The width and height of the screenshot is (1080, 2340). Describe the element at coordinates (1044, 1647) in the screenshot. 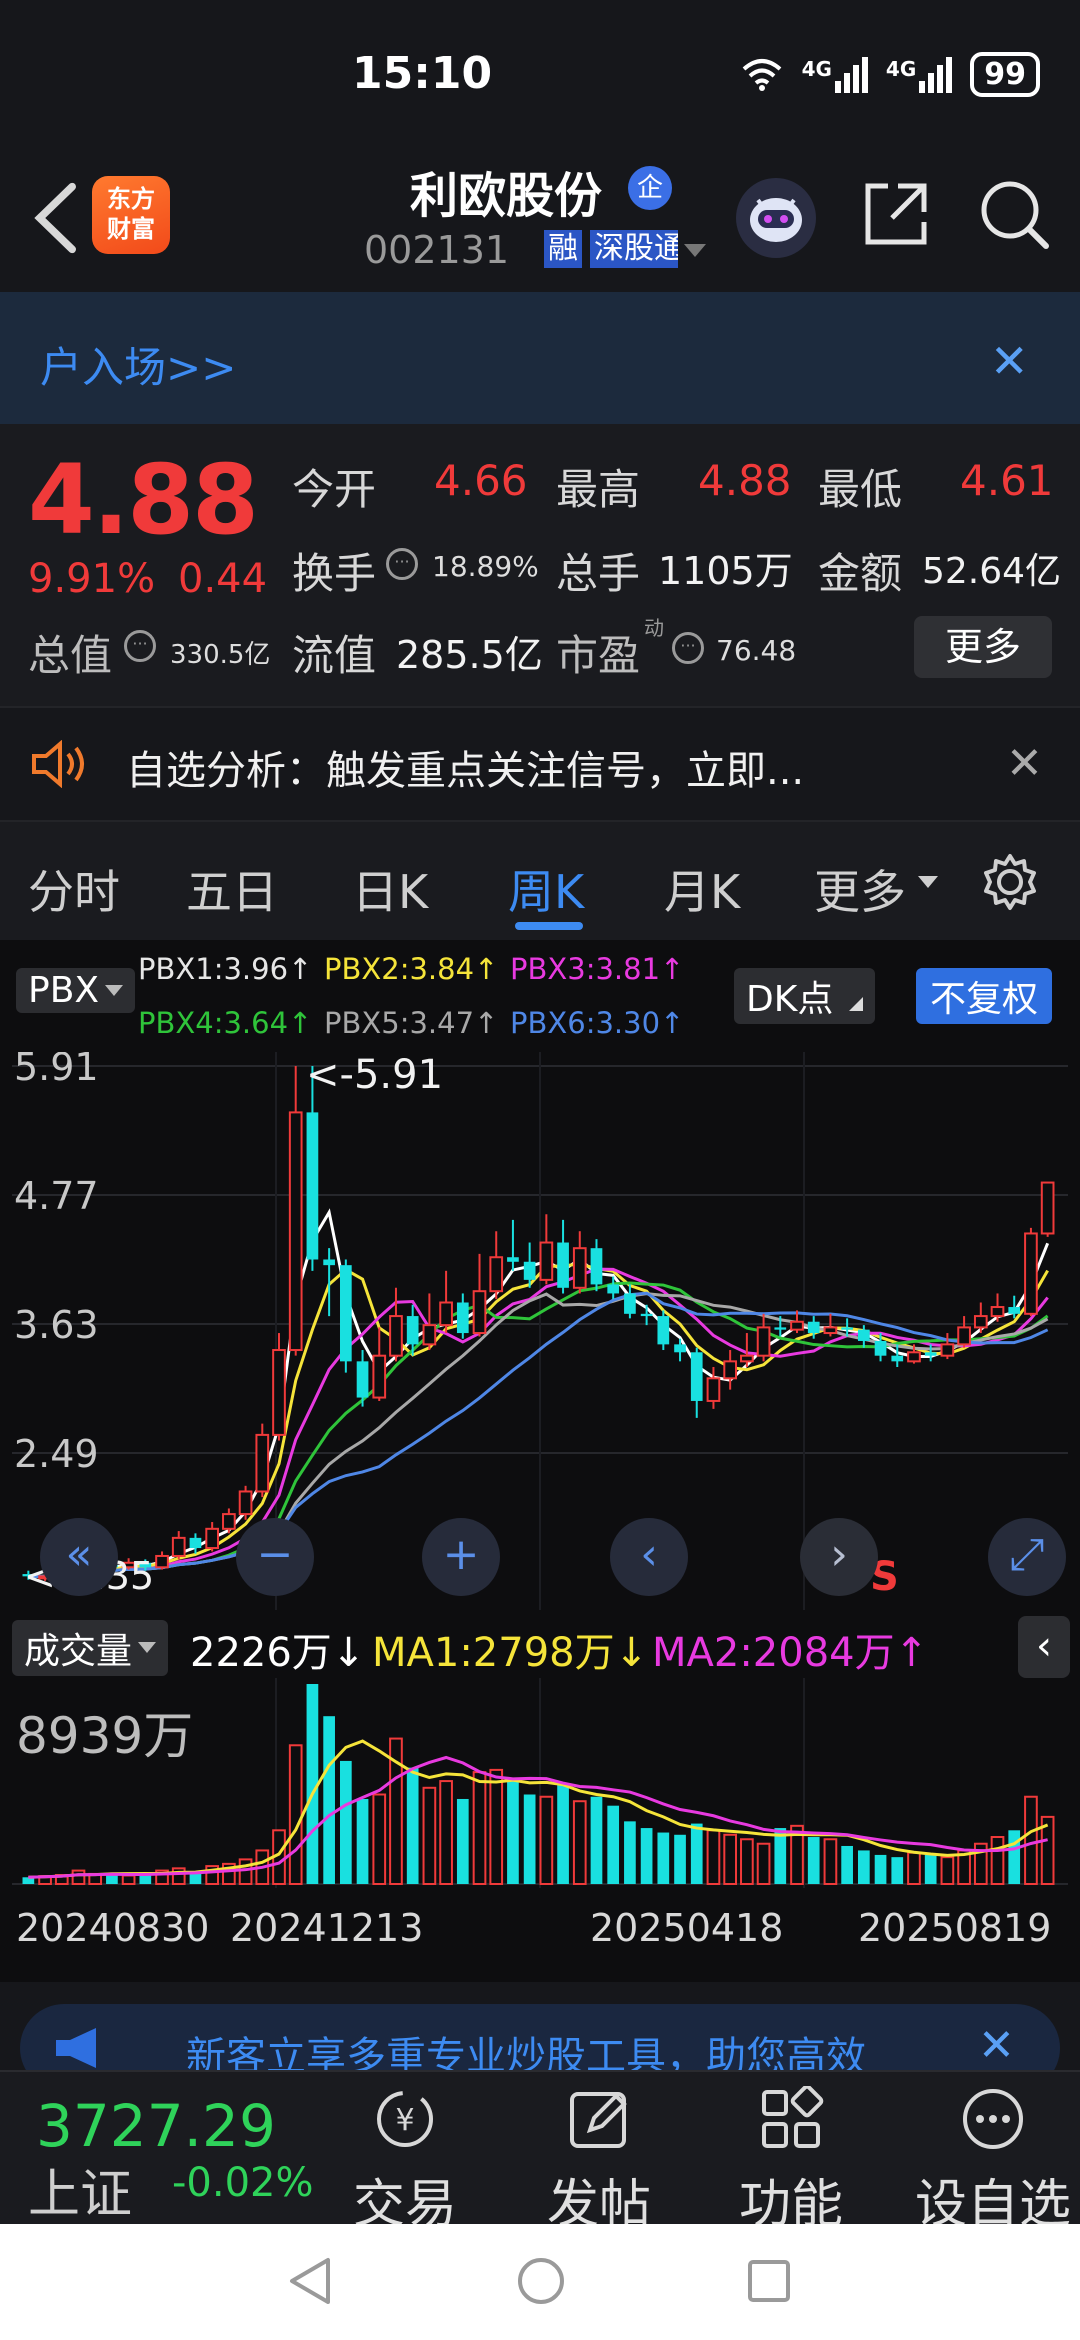

I see `collapse-panel-icon: ‹` at that location.